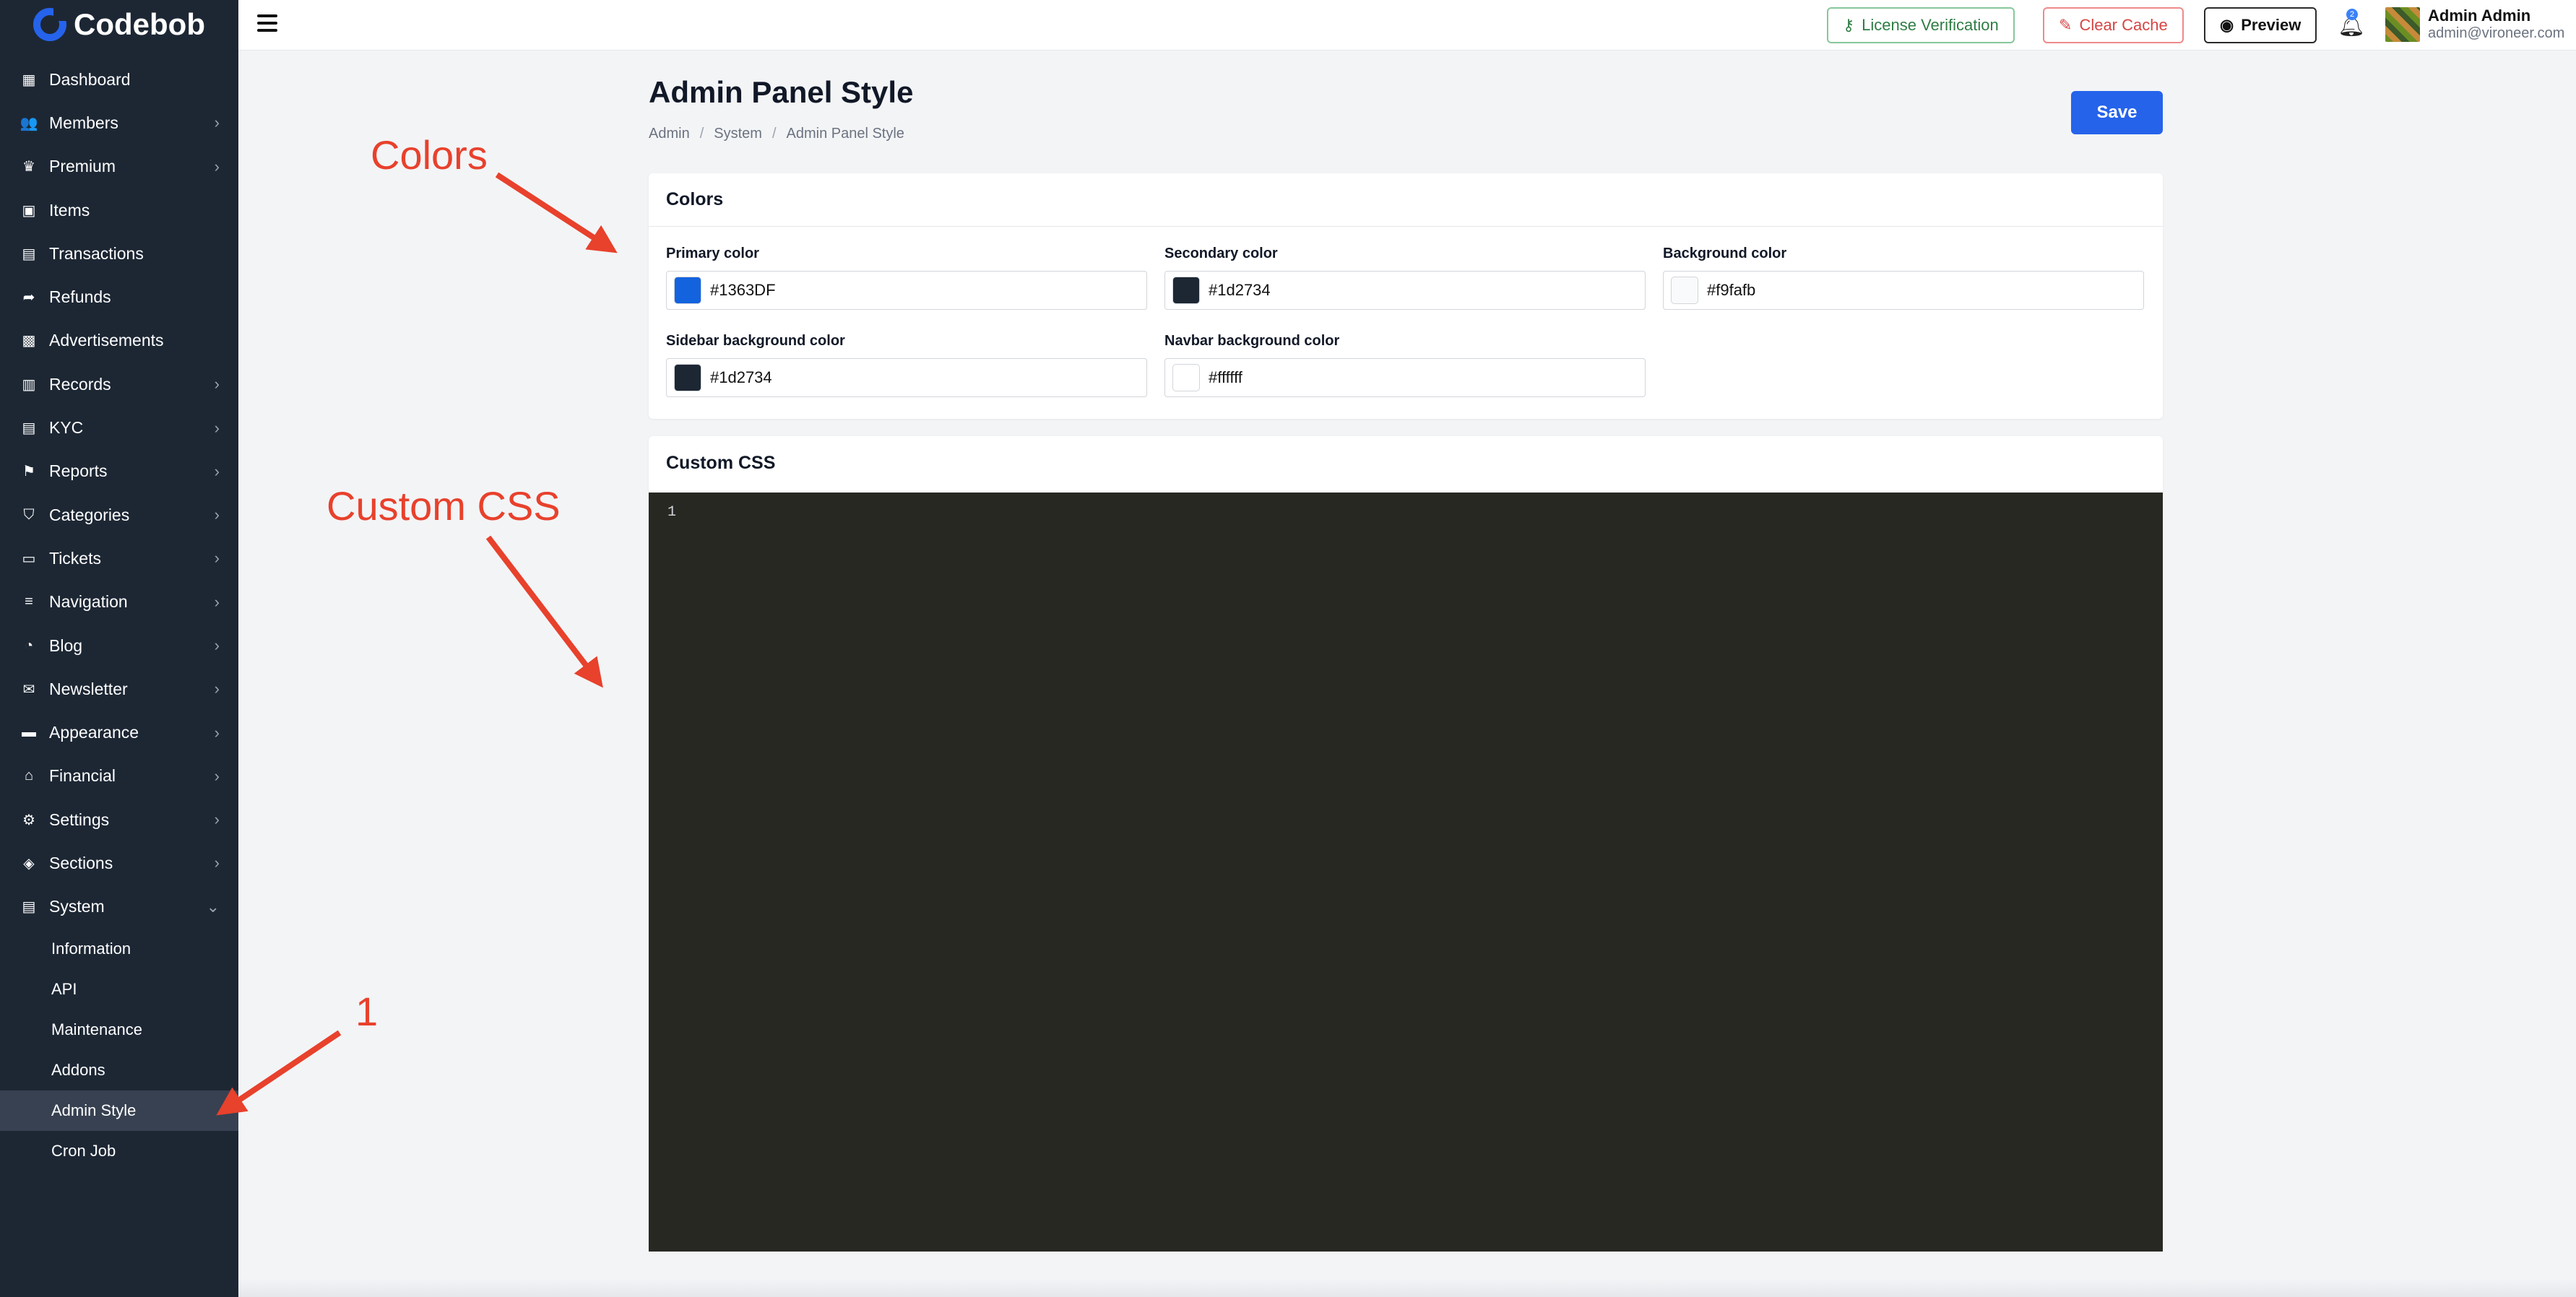 Image resolution: width=2576 pixels, height=1297 pixels. What do you see at coordinates (119, 210) in the screenshot?
I see `sidebar-item-items: ▣ Items` at bounding box center [119, 210].